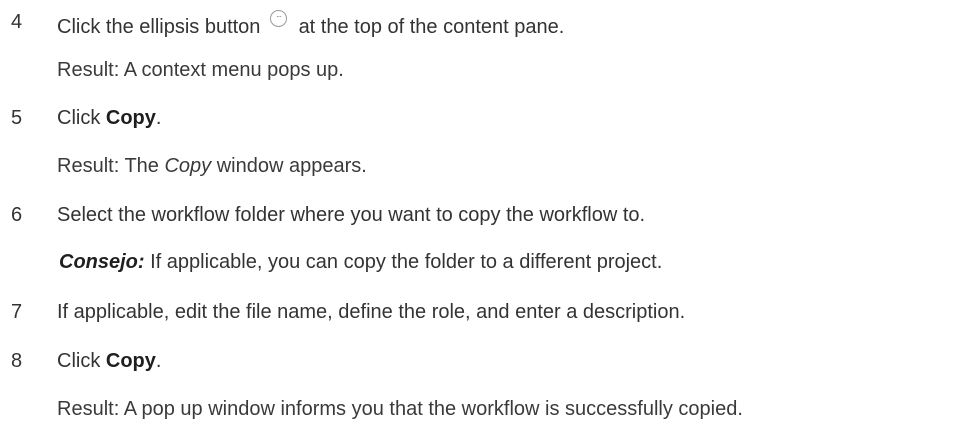 The image size is (979, 428). I want to click on step-result: Result: A context menu pops up., so click(200, 70).